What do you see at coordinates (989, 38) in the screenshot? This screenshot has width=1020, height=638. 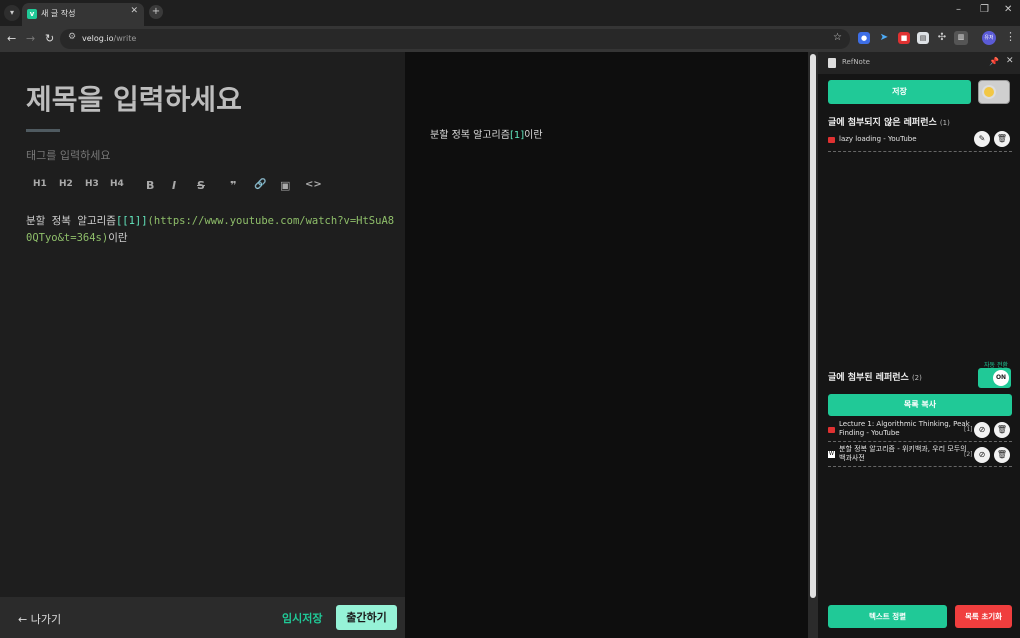 I see `profile-avatar: 유저` at bounding box center [989, 38].